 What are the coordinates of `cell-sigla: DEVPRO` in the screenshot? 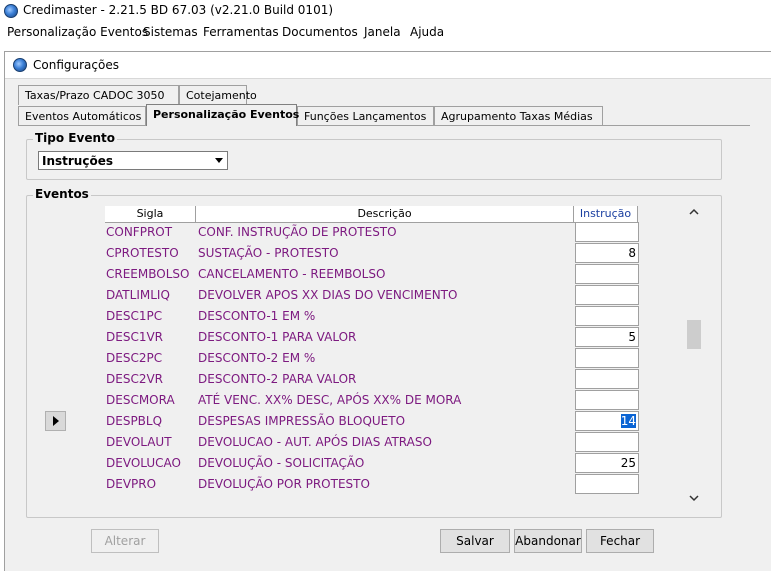 It's located at (131, 484).